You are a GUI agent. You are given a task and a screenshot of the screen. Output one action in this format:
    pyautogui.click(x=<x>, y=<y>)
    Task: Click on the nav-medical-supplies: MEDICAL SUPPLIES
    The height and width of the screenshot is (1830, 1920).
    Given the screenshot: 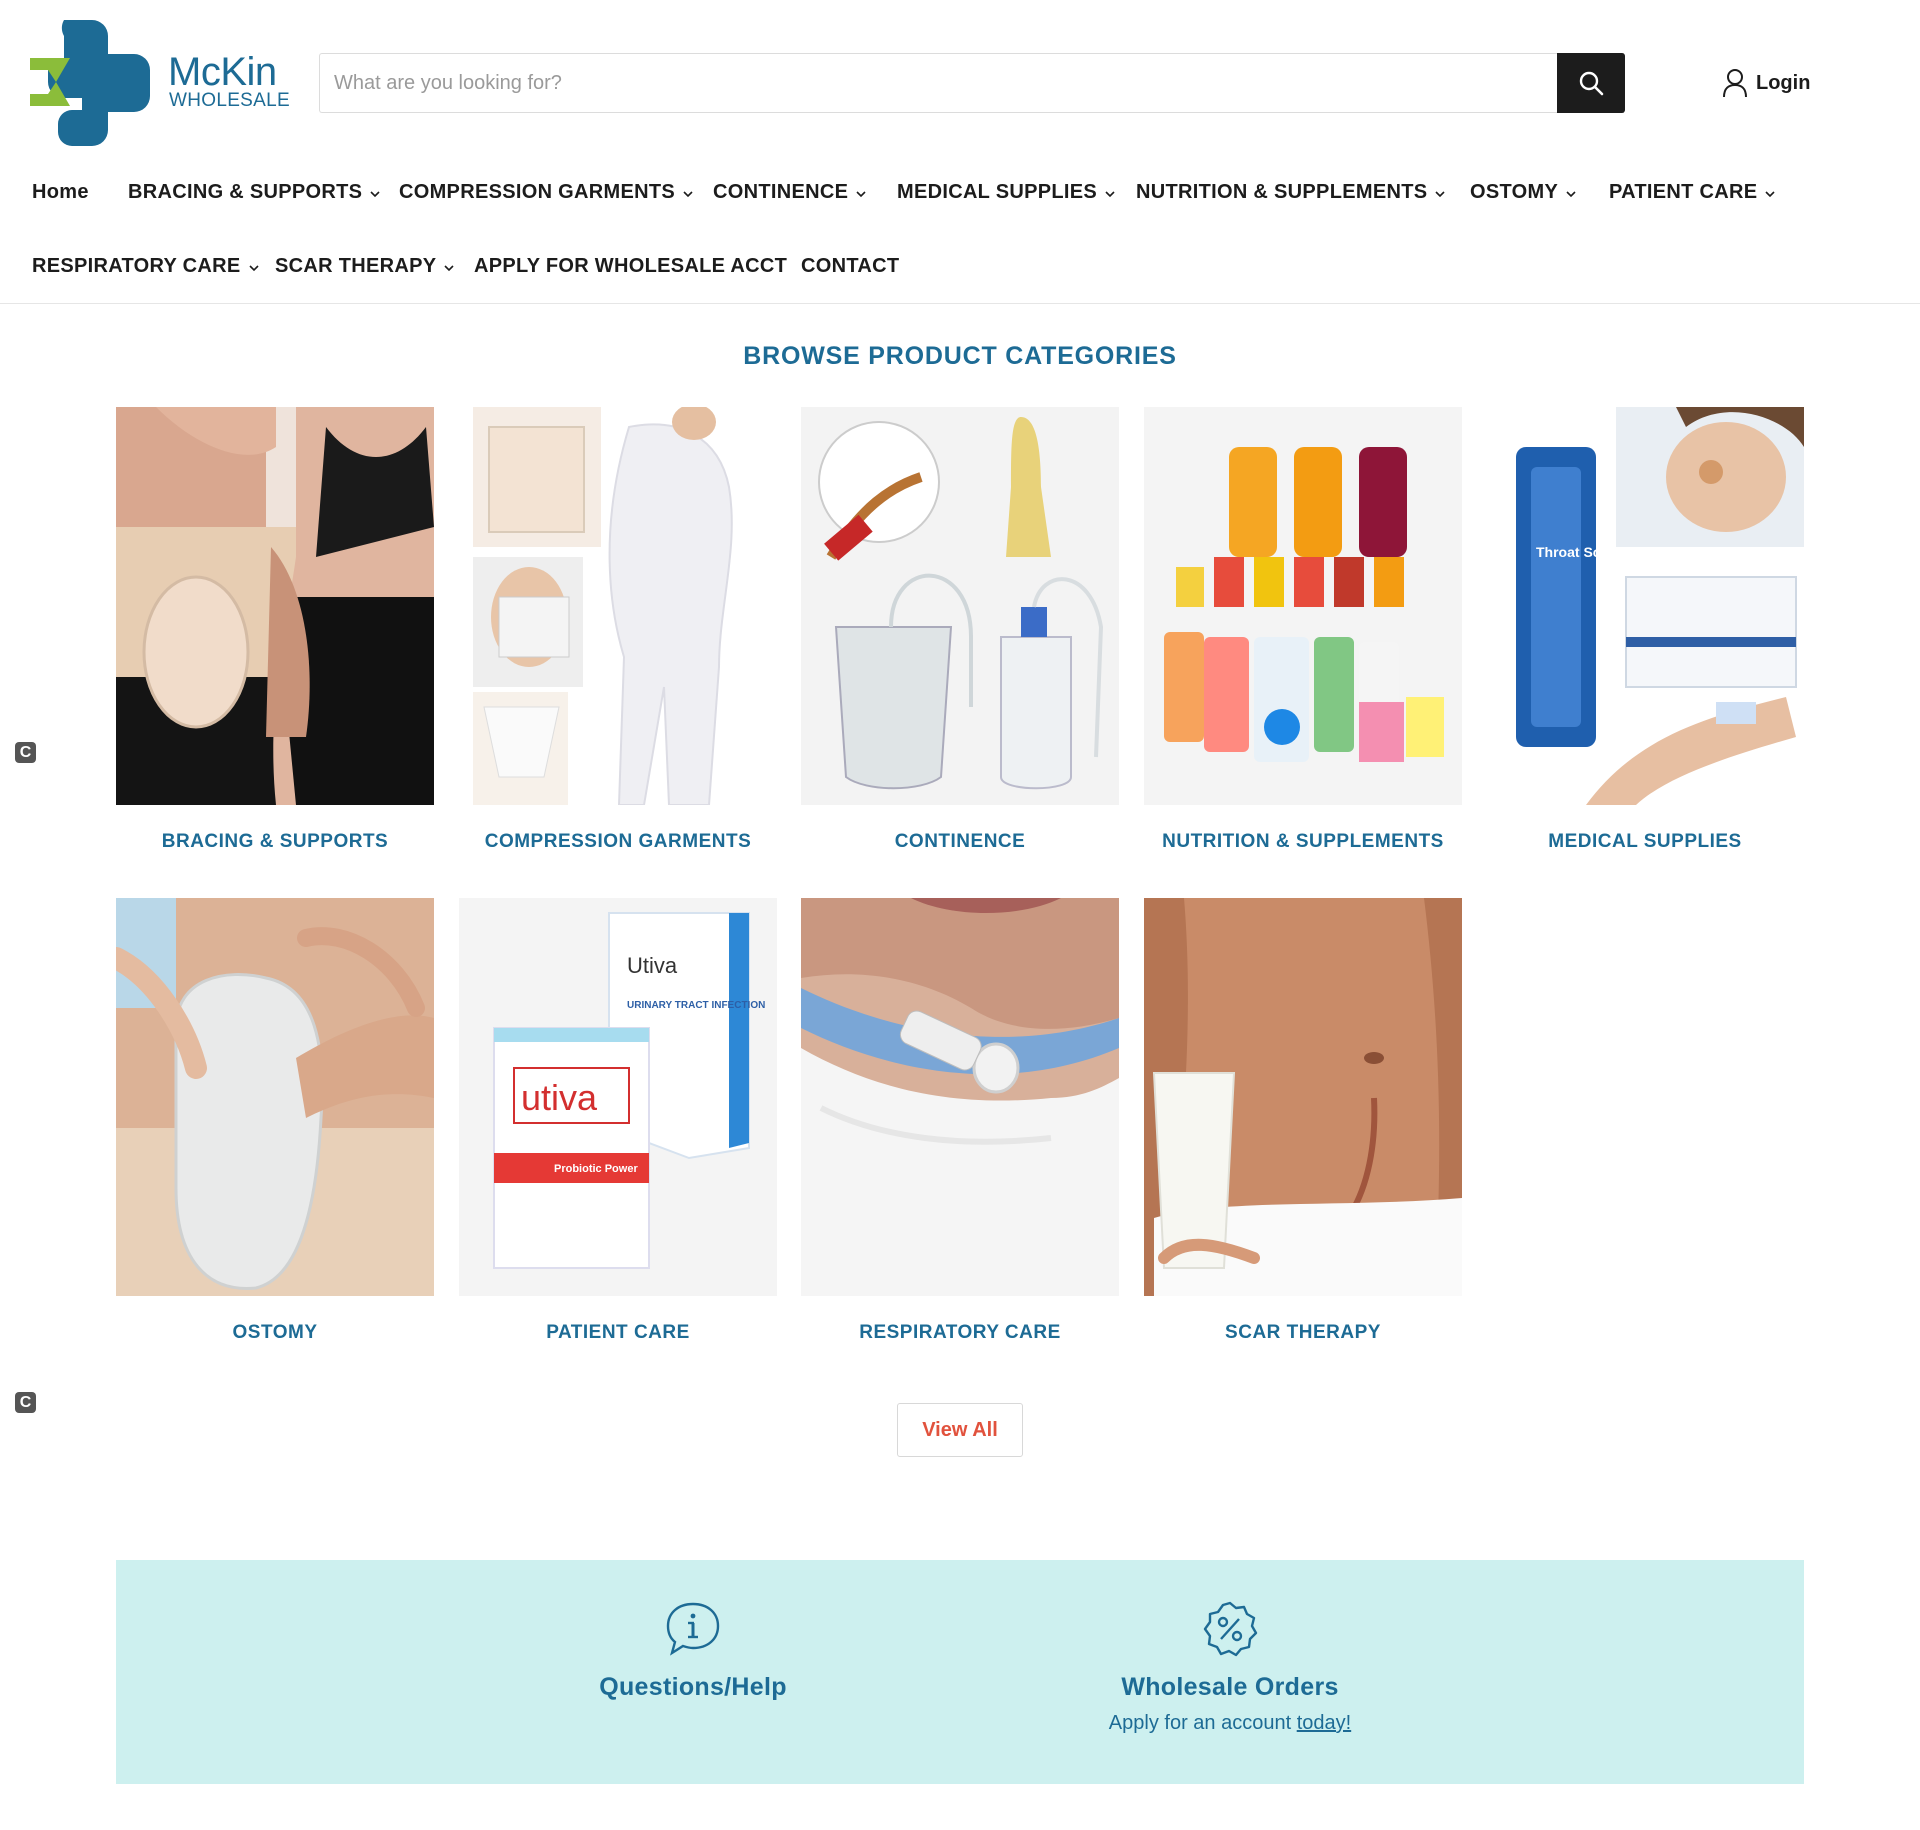 What is the action you would take?
    pyautogui.click(x=1006, y=192)
    